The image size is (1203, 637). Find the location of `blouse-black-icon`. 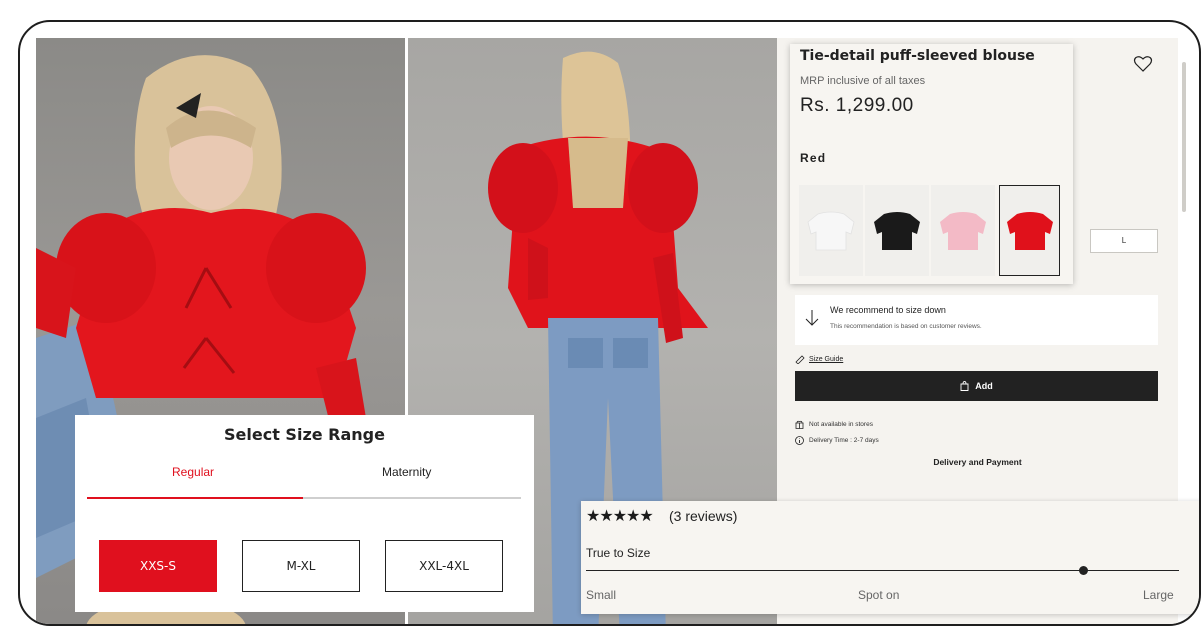

blouse-black-icon is located at coordinates (897, 230).